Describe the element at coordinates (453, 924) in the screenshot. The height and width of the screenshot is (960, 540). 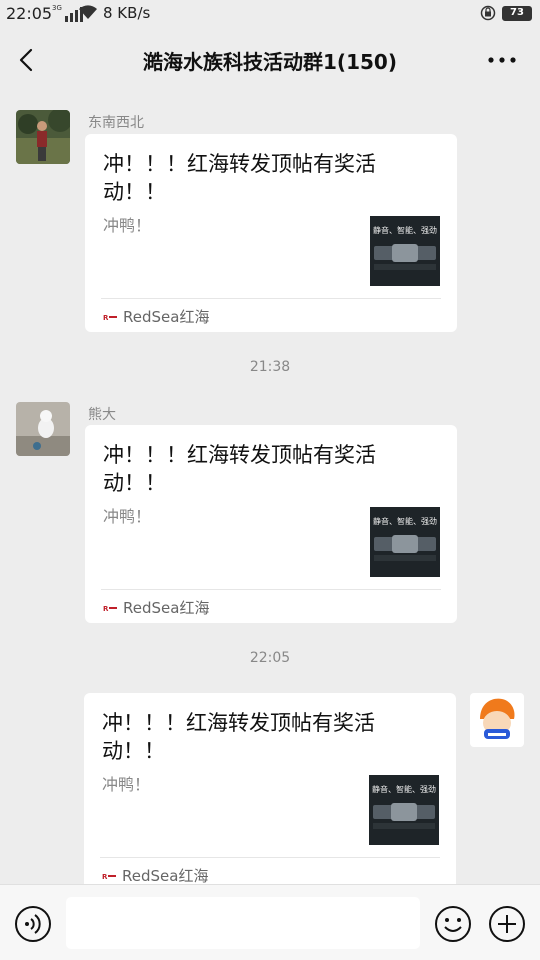
I see `emoji-icon` at that location.